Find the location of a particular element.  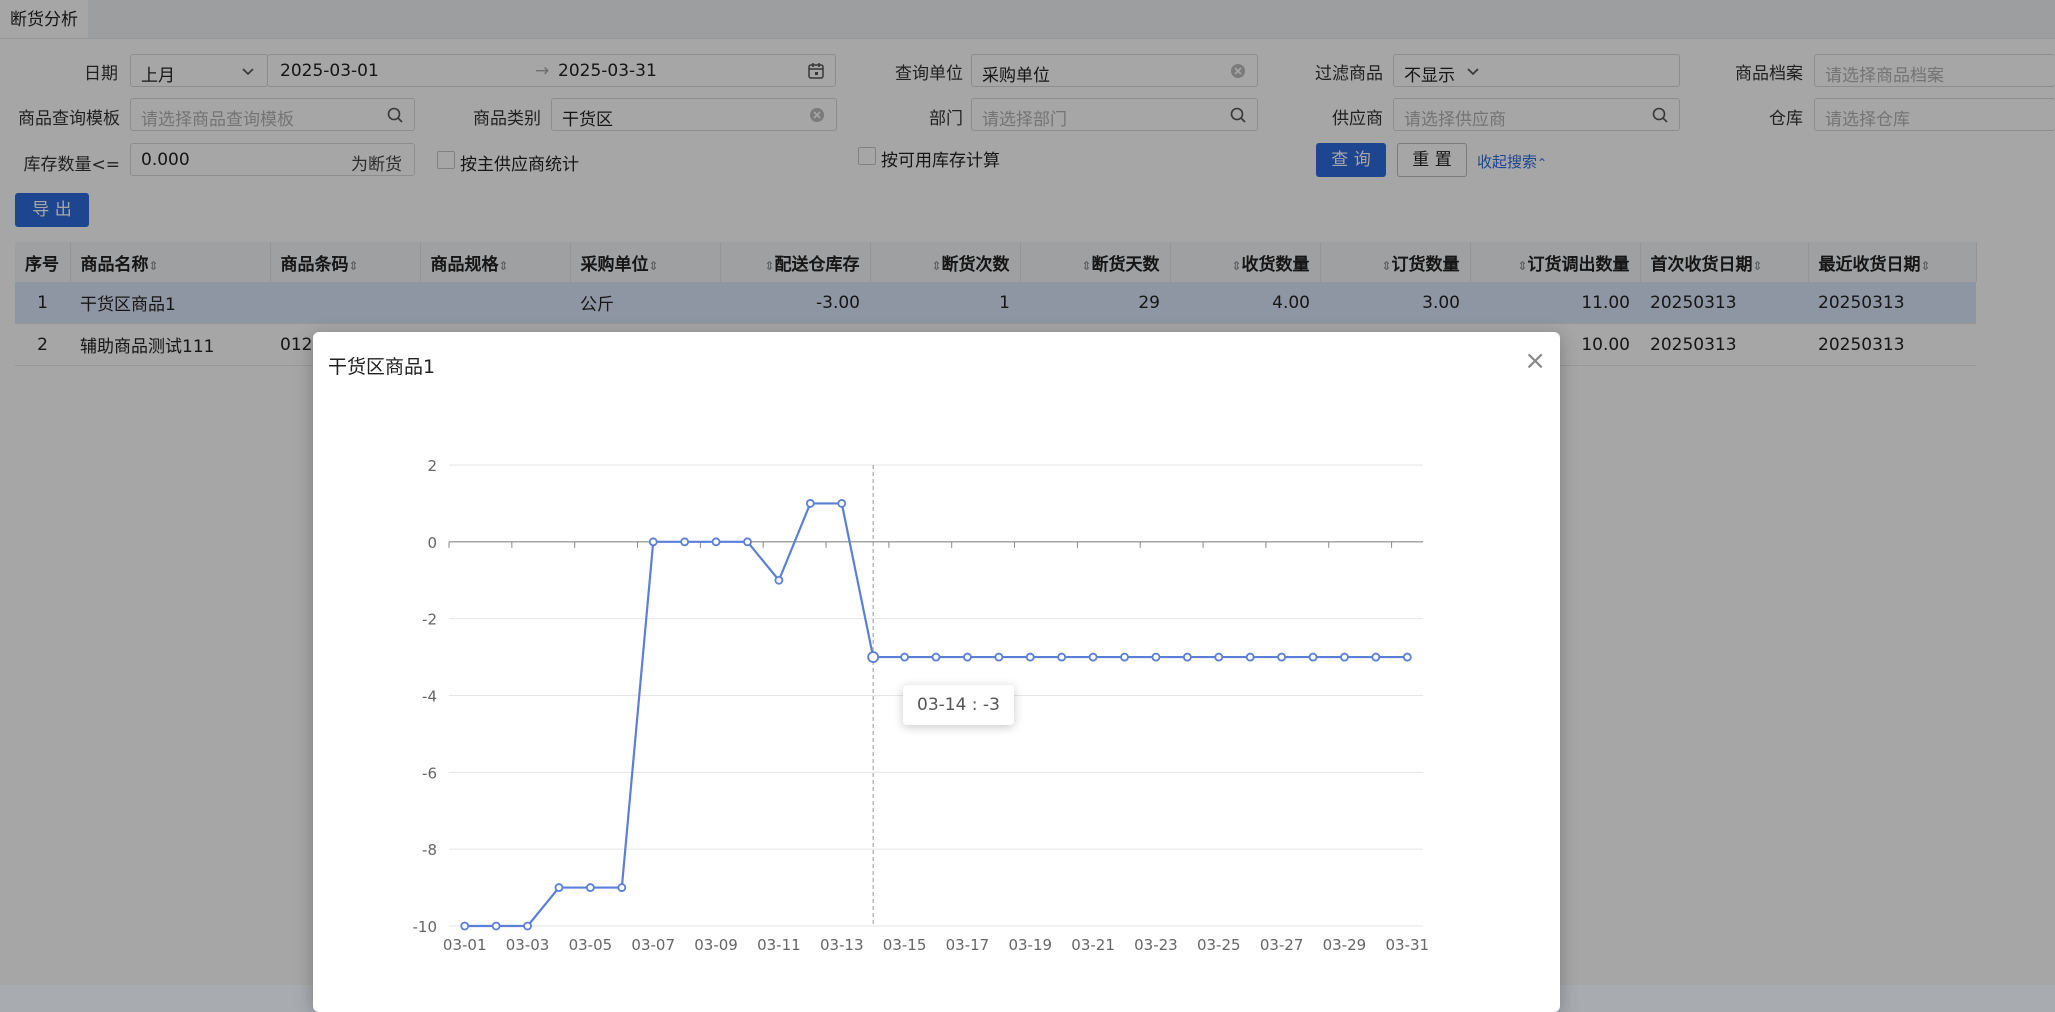

x-tick-label: 03-17 is located at coordinates (968, 945).